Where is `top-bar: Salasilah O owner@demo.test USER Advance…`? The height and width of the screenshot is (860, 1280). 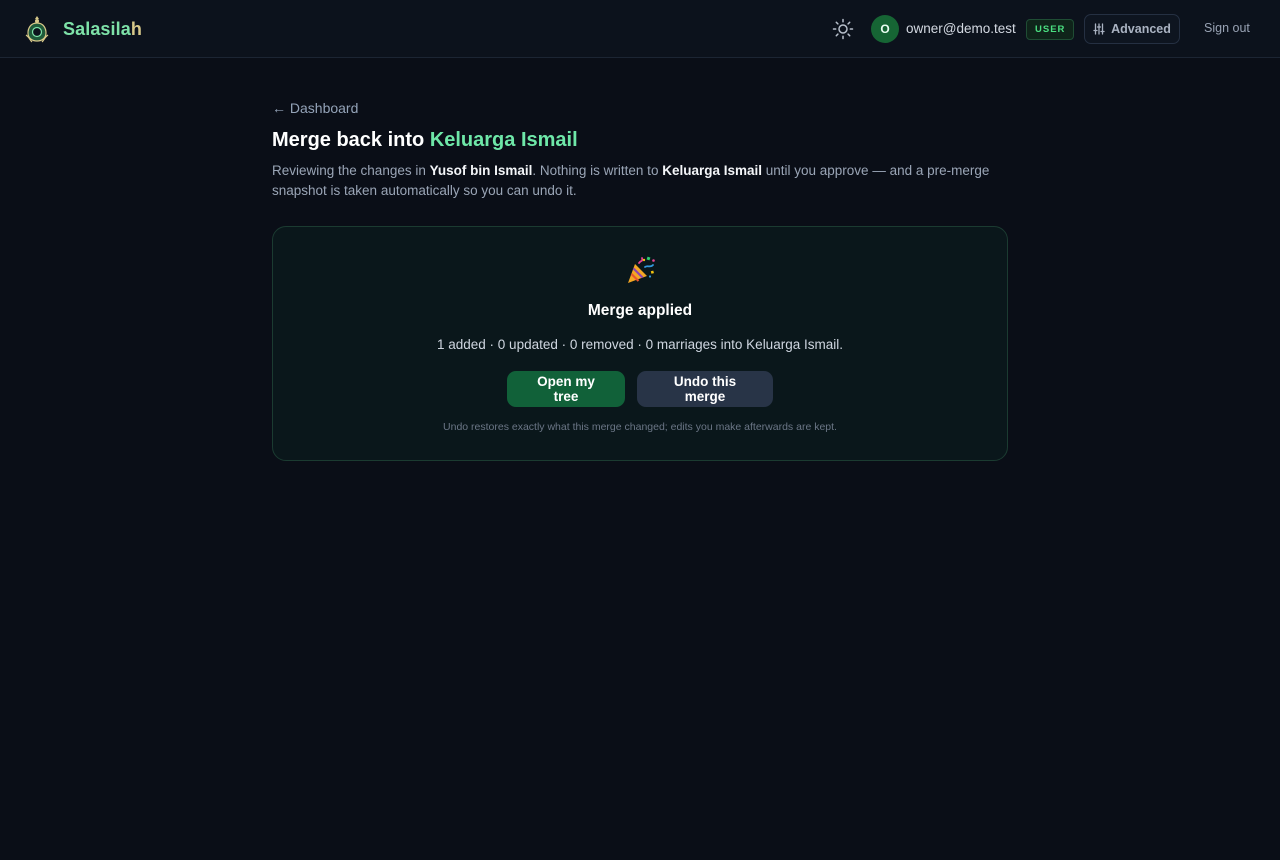
top-bar: Salasilah O owner@demo.test USER Advance… is located at coordinates (640, 29).